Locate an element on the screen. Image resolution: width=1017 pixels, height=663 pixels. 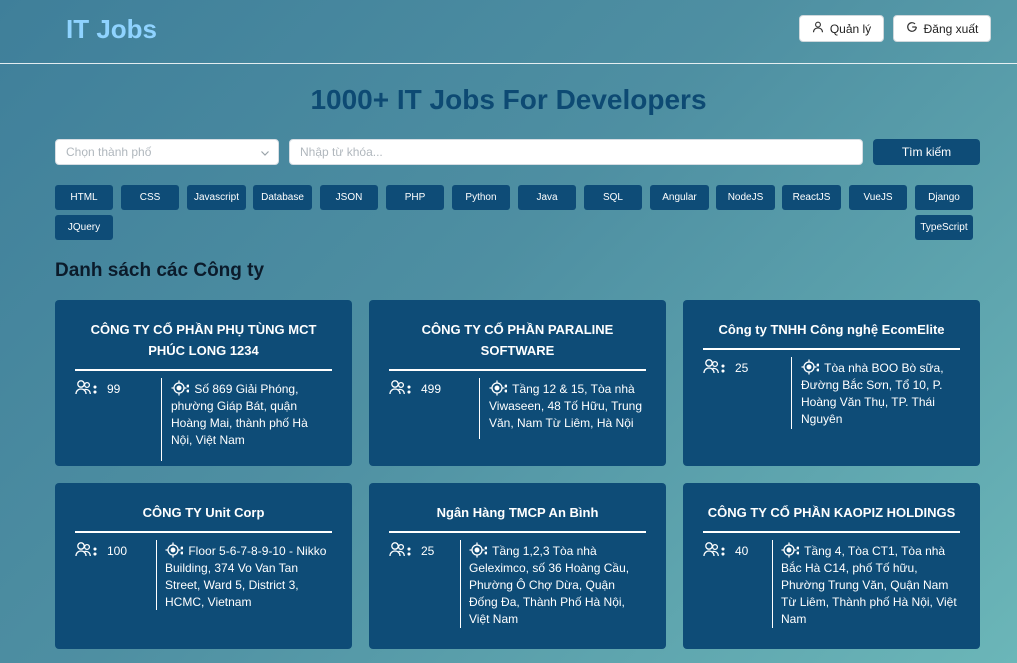
chevron-down-icon is located at coordinates (265, 152).